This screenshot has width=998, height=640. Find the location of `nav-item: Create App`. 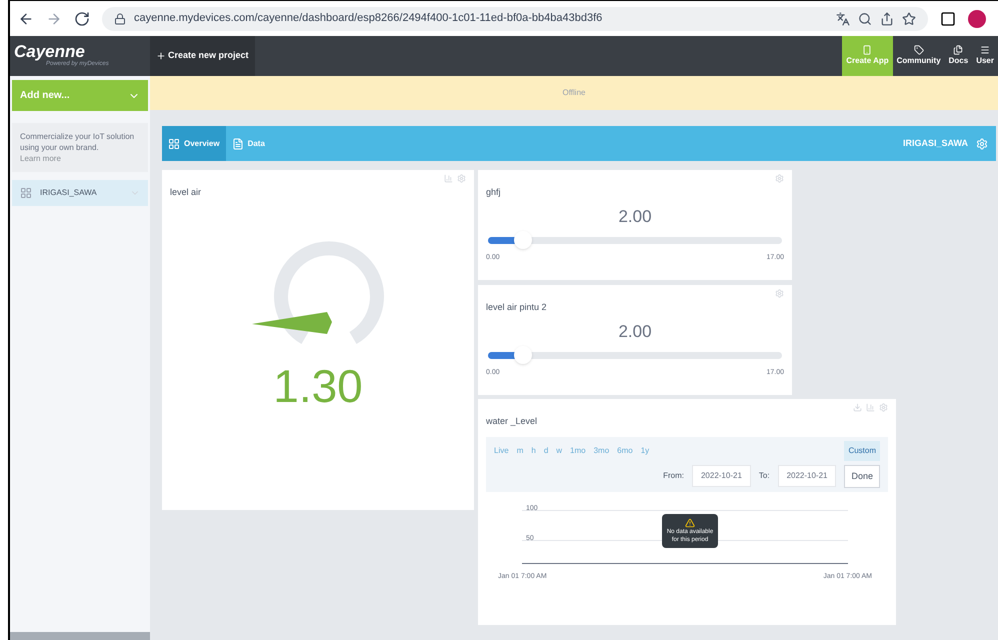

nav-item: Create App is located at coordinates (867, 56).